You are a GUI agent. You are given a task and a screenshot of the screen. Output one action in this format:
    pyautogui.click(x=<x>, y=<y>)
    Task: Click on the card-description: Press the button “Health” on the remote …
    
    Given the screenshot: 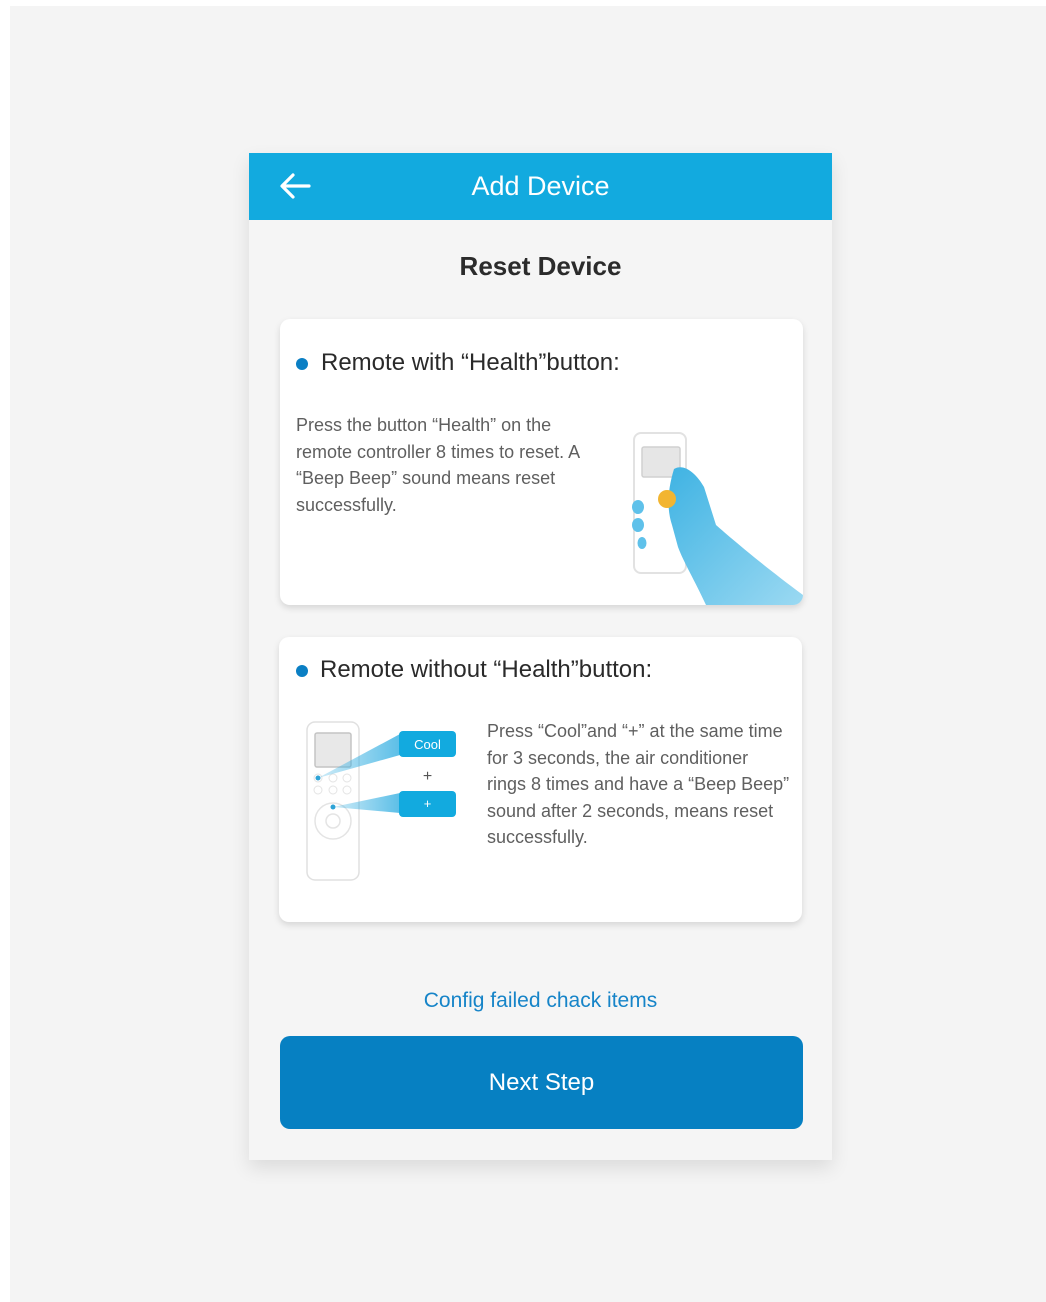 What is the action you would take?
    pyautogui.click(x=438, y=465)
    